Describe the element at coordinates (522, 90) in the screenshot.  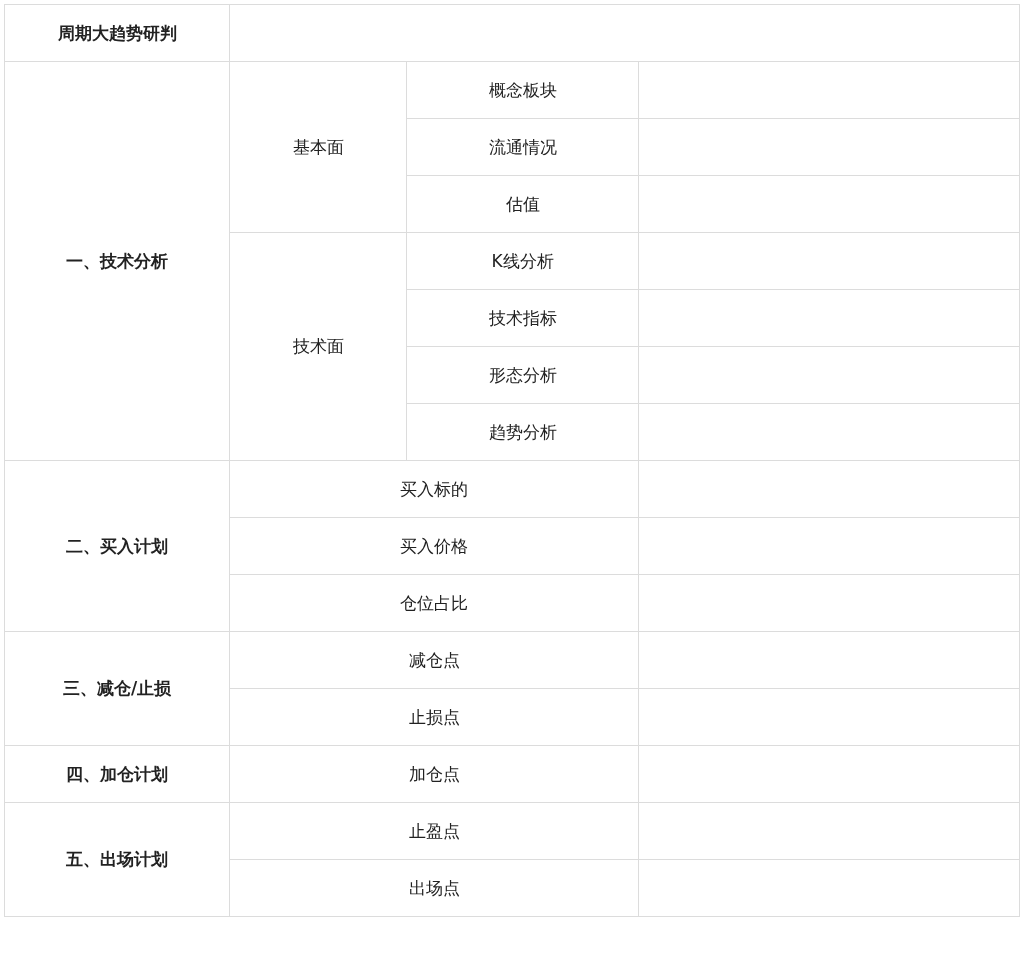
I see `table-cell: 概念板块` at that location.